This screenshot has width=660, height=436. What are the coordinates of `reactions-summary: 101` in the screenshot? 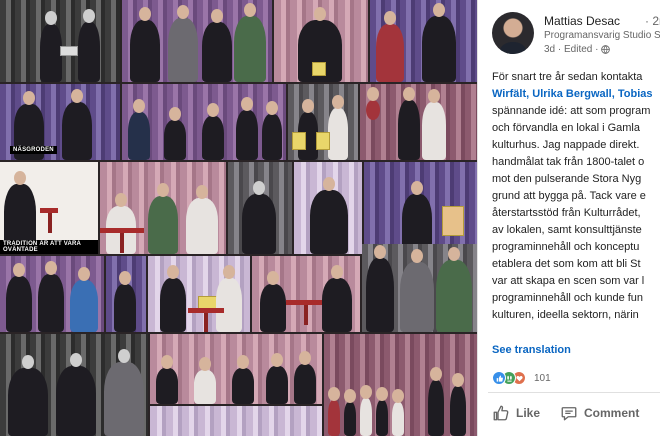 It's located at (521, 378).